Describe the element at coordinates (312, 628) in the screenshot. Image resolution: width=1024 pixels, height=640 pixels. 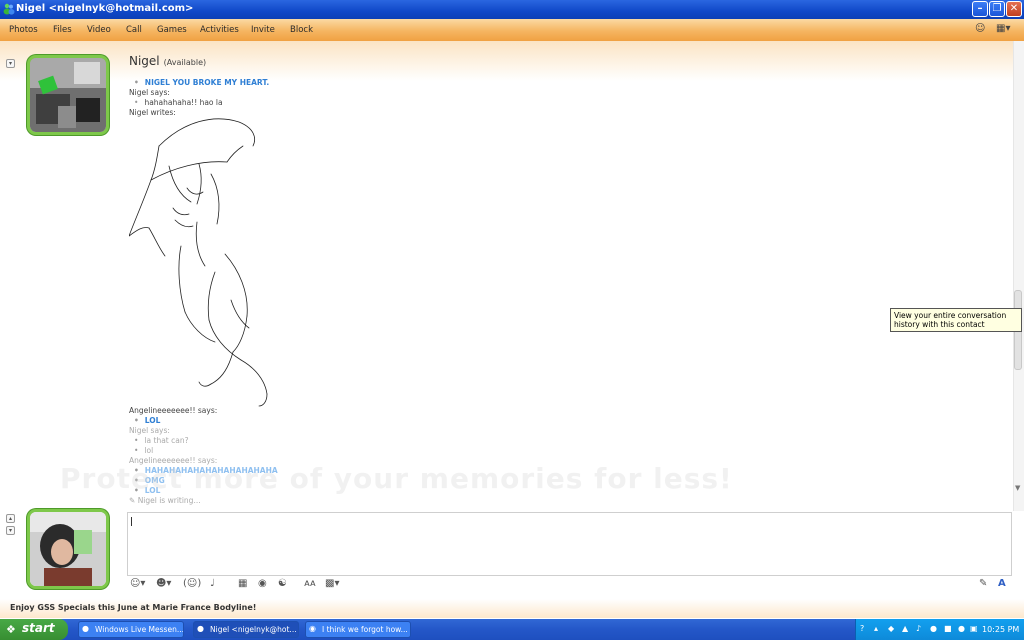
I see `firefox-icon: ◉` at that location.